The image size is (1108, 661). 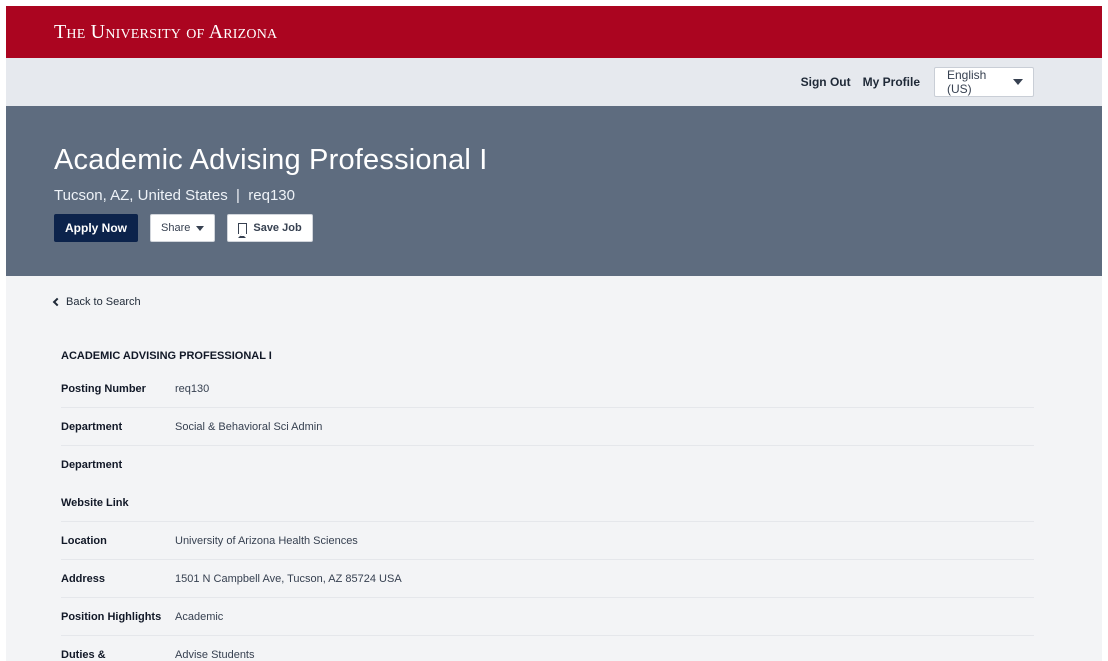 I want to click on sign-out-link: Sign Out, so click(x=826, y=82).